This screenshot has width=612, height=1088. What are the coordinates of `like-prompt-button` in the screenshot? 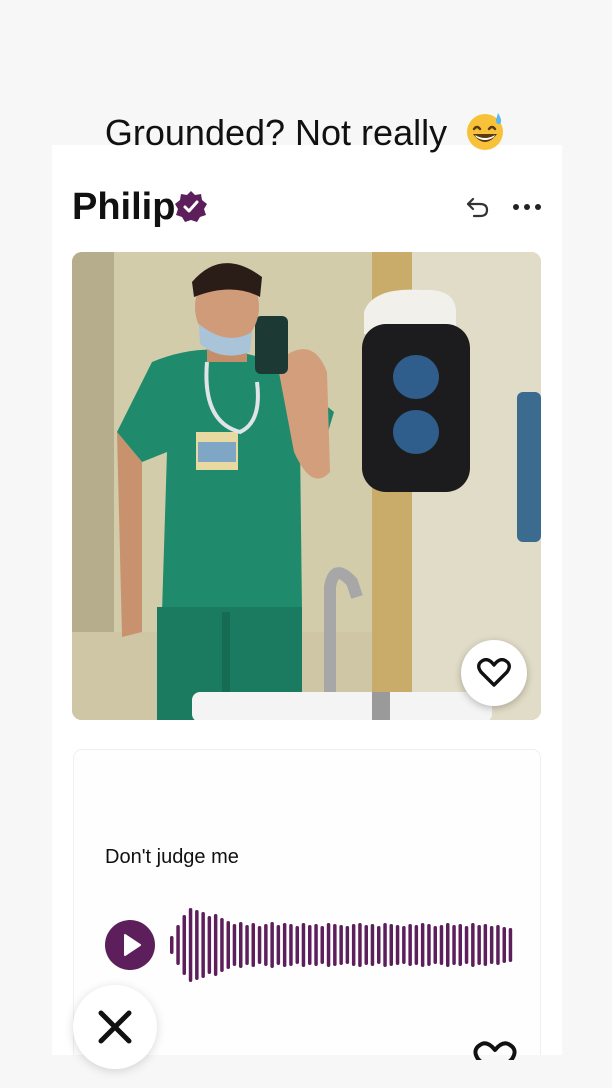 It's located at (495, 1050).